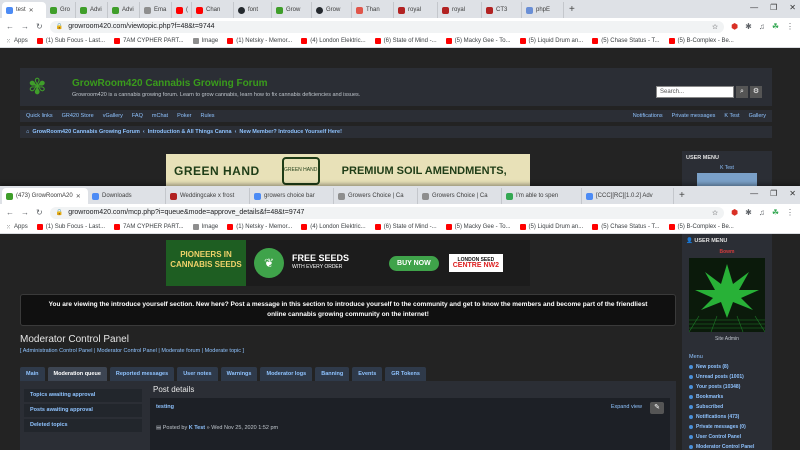 The image size is (800, 450). What do you see at coordinates (657, 408) in the screenshot?
I see `edit-pencil-icon: ✎` at bounding box center [657, 408].